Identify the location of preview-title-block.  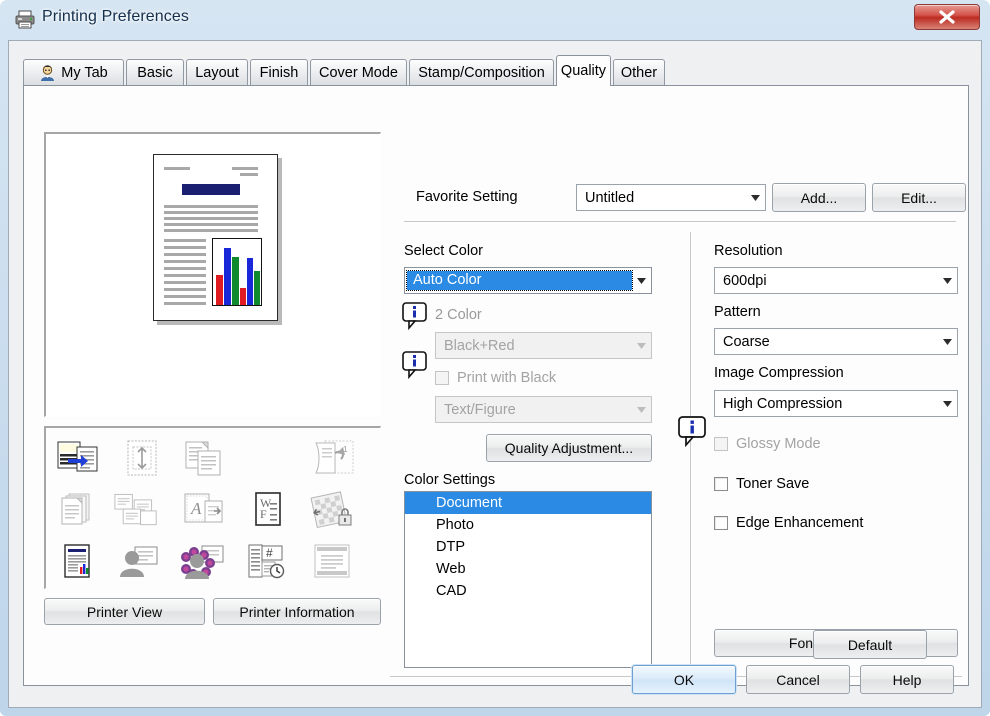
(211, 189).